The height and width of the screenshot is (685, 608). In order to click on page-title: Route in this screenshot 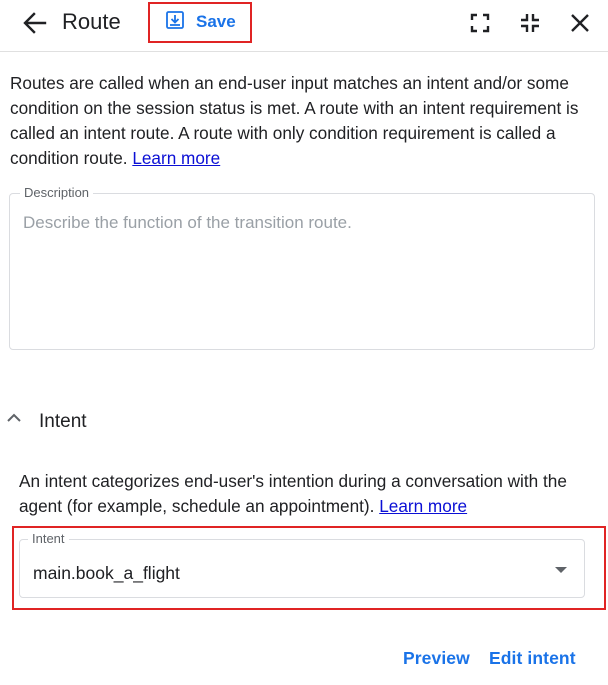, I will do `click(91, 21)`.